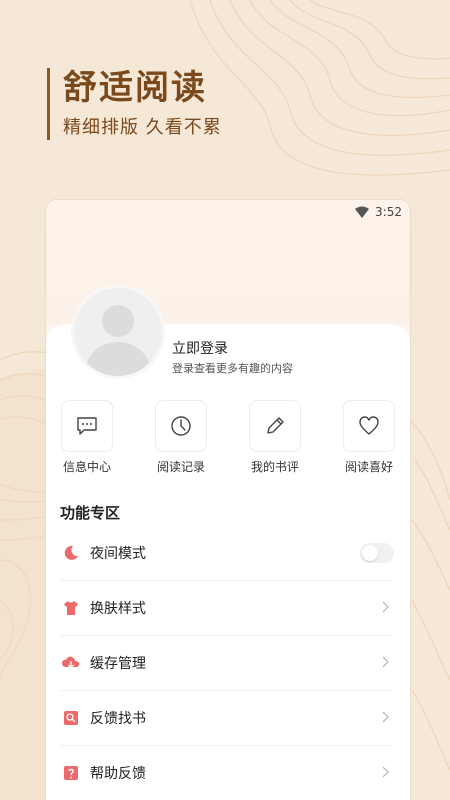  Describe the element at coordinates (71, 773) in the screenshot. I see `help-icon` at that location.